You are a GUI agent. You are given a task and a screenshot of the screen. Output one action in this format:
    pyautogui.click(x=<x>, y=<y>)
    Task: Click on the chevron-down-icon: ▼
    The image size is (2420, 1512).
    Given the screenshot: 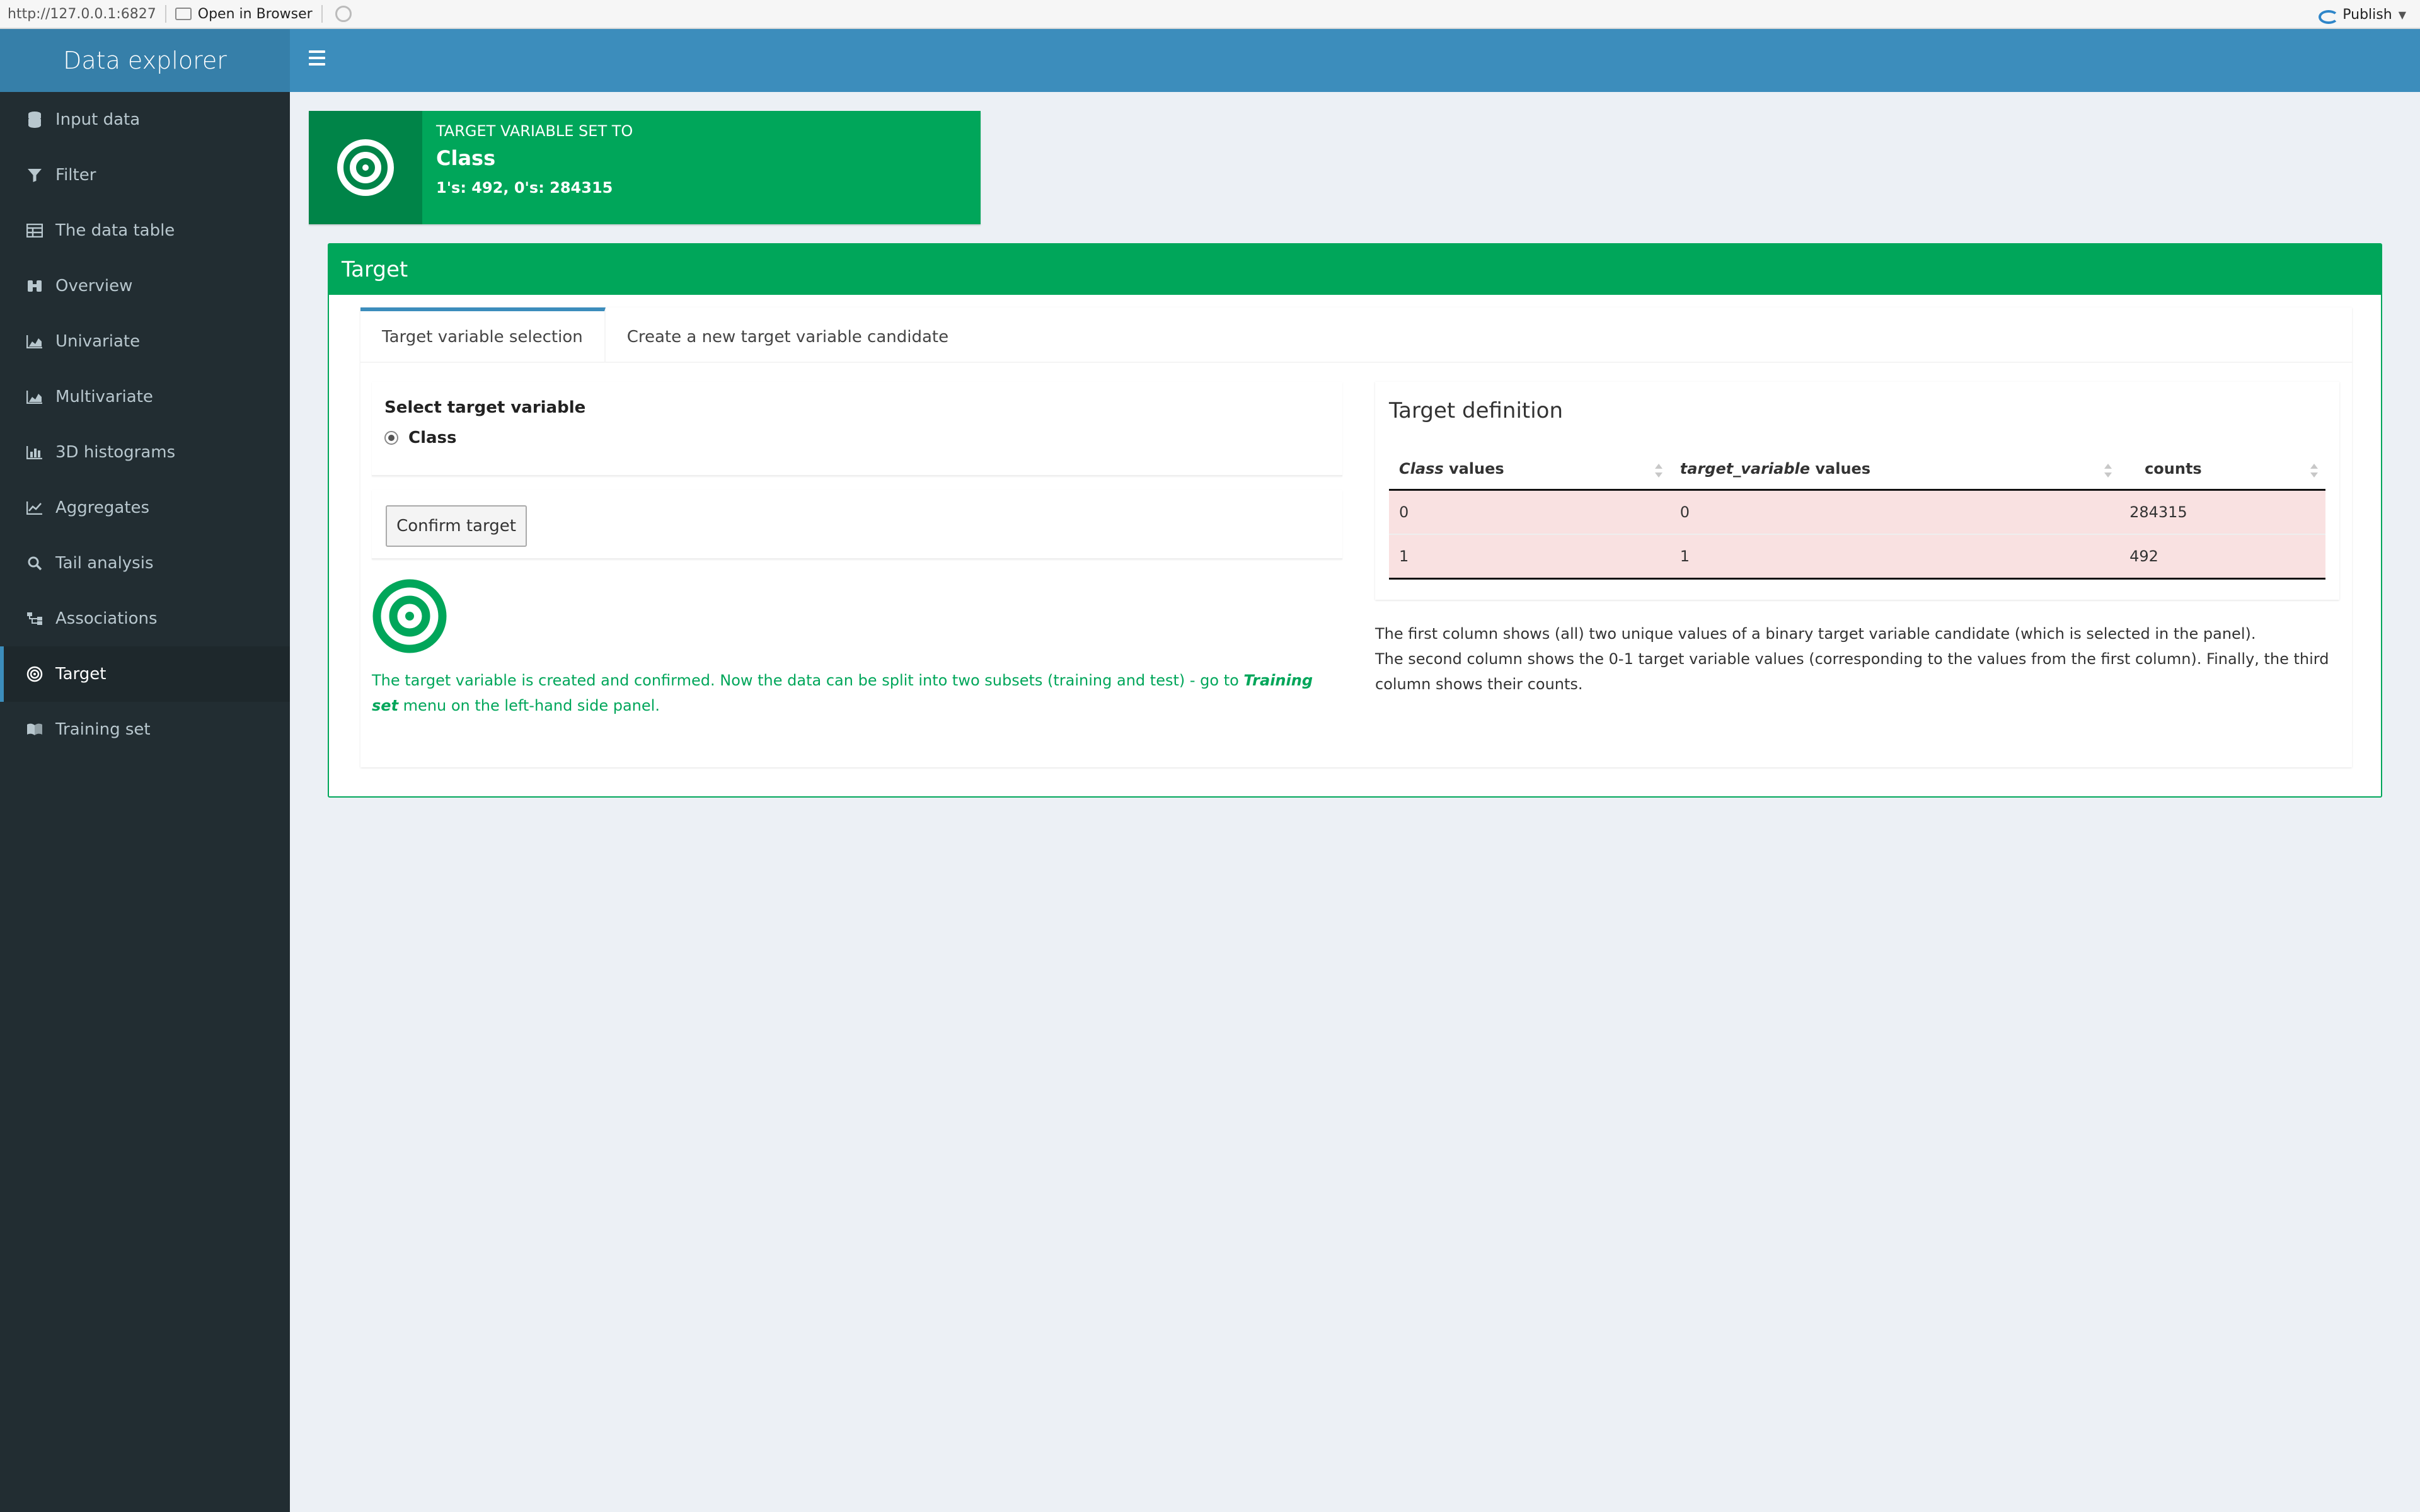 What is the action you would take?
    pyautogui.click(x=2402, y=14)
    